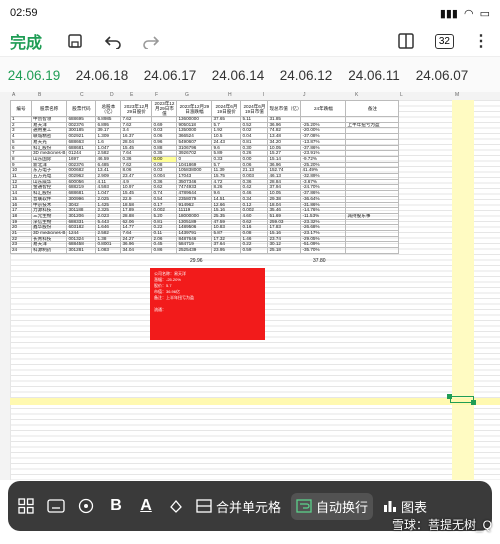 Image resolution: width=500 pixels, height=544 pixels. I want to click on header-cell: 24年跌幅, so click(323, 108).